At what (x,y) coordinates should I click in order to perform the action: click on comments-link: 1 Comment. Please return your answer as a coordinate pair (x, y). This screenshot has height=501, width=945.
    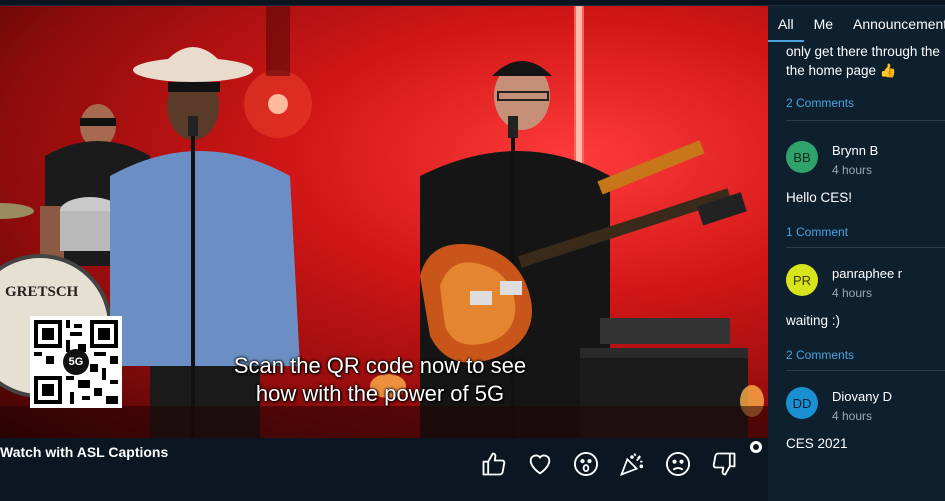
    Looking at the image, I should click on (808, 232).